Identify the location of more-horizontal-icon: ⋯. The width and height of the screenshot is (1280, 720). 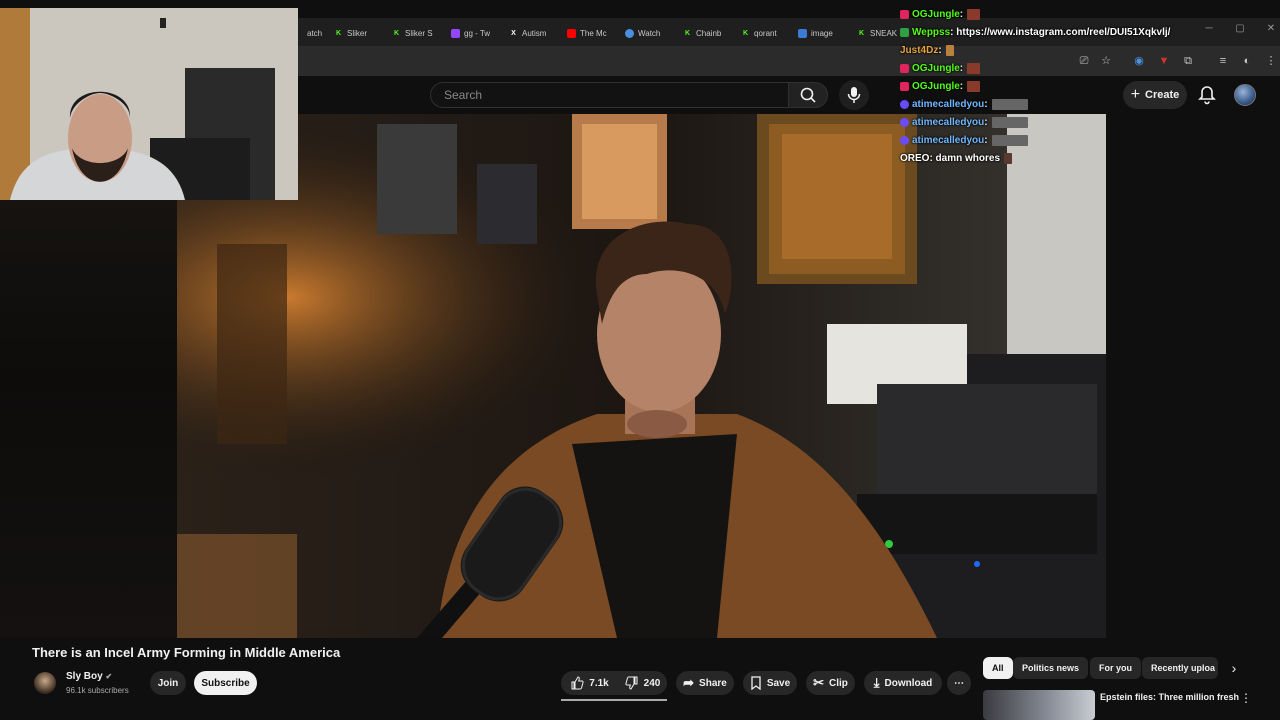
(959, 683).